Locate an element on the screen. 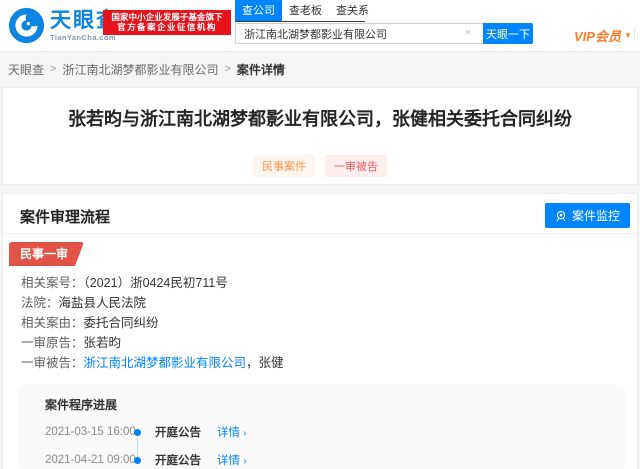  field-court: 法院：海盐县人民法院 is located at coordinates (84, 303).